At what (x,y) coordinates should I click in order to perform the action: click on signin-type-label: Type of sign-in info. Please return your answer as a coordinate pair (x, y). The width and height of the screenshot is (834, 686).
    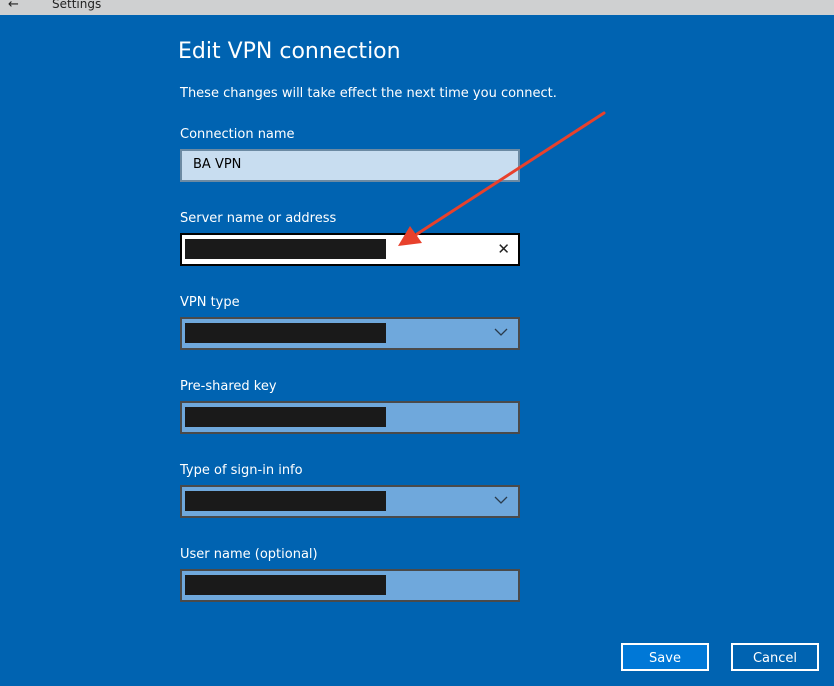
    Looking at the image, I should click on (241, 470).